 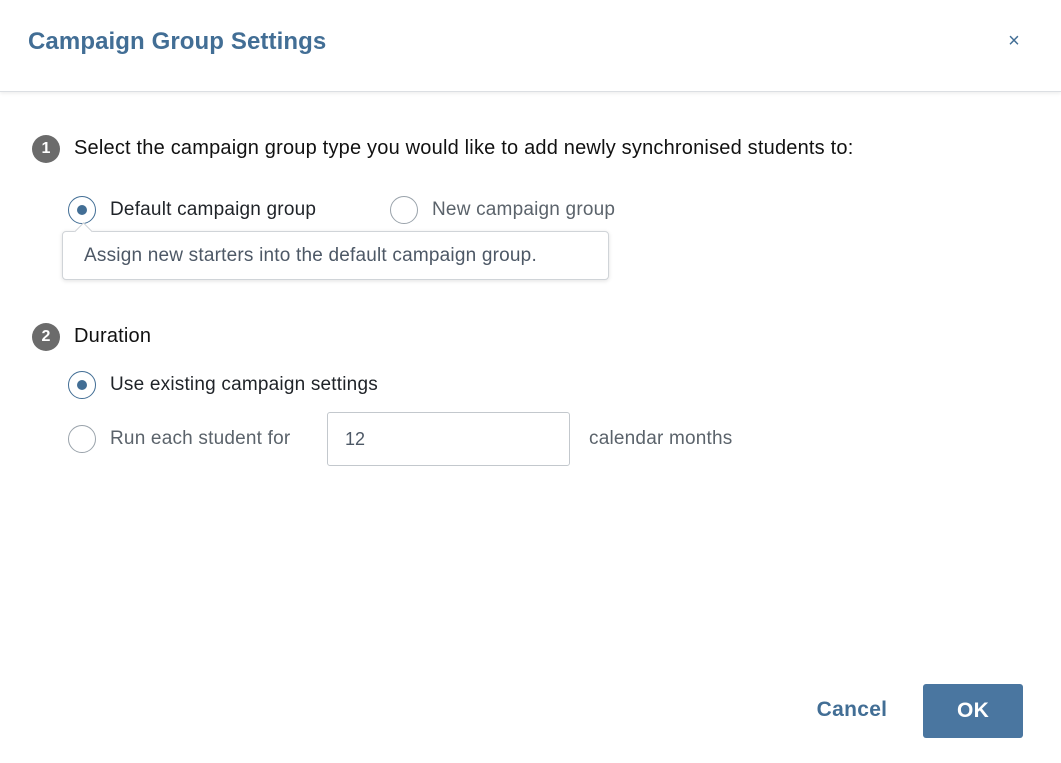 What do you see at coordinates (46, 337) in the screenshot?
I see `step-2-badge: 2` at bounding box center [46, 337].